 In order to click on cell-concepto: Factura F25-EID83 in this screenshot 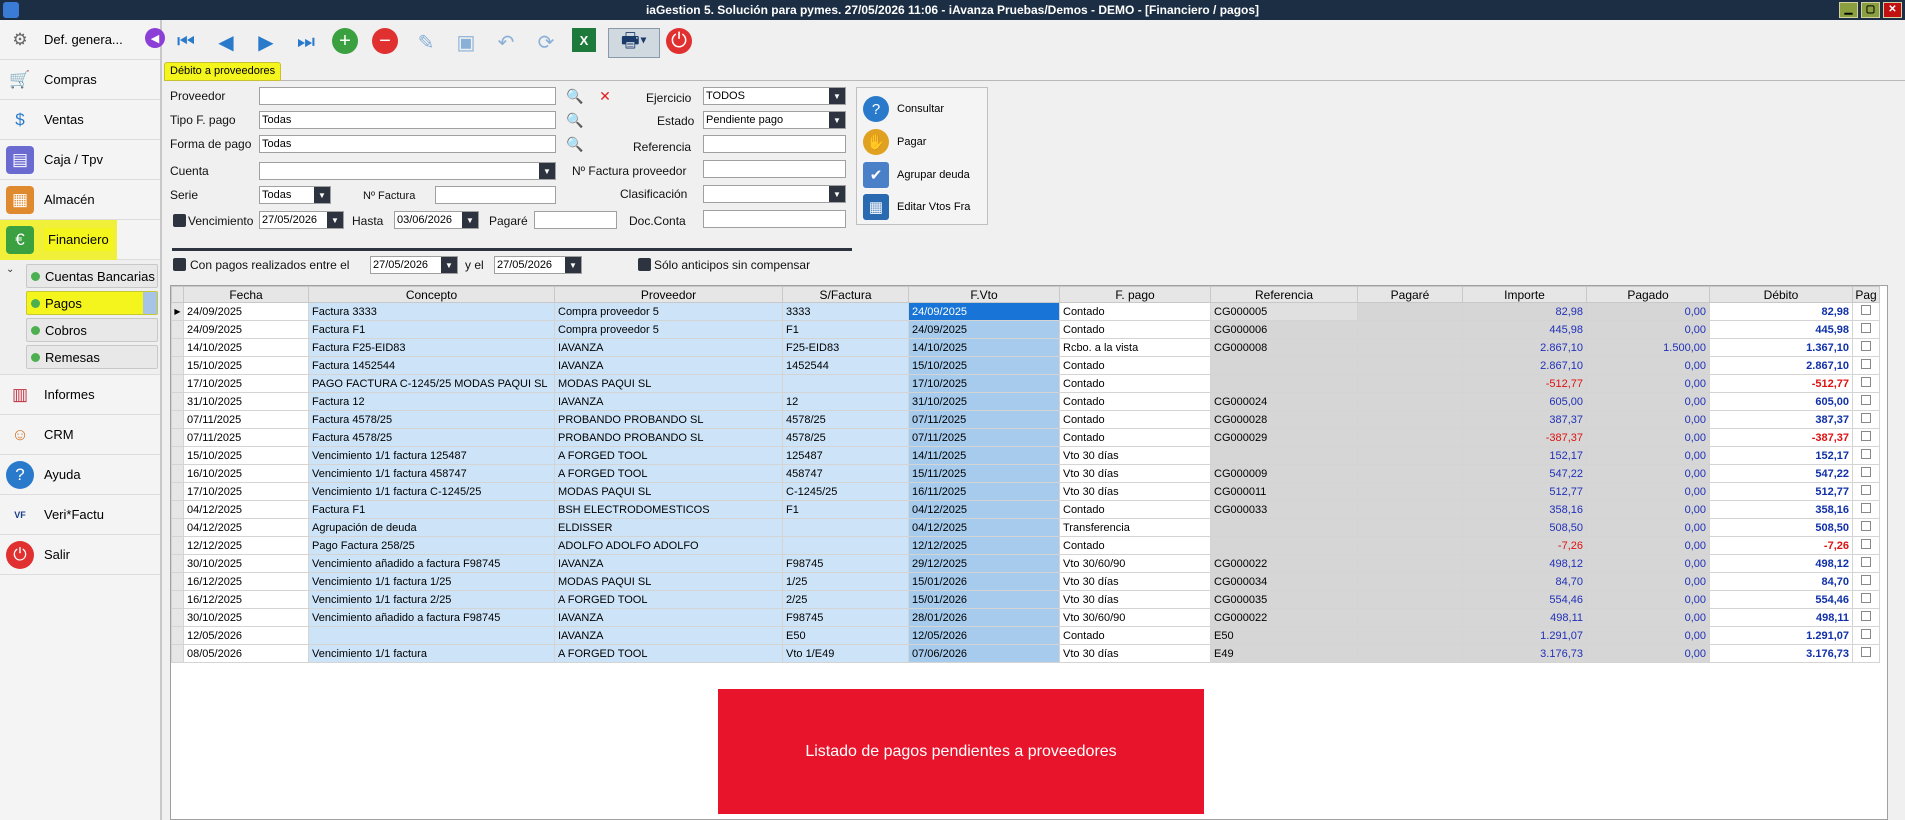, I will do `click(431, 347)`.